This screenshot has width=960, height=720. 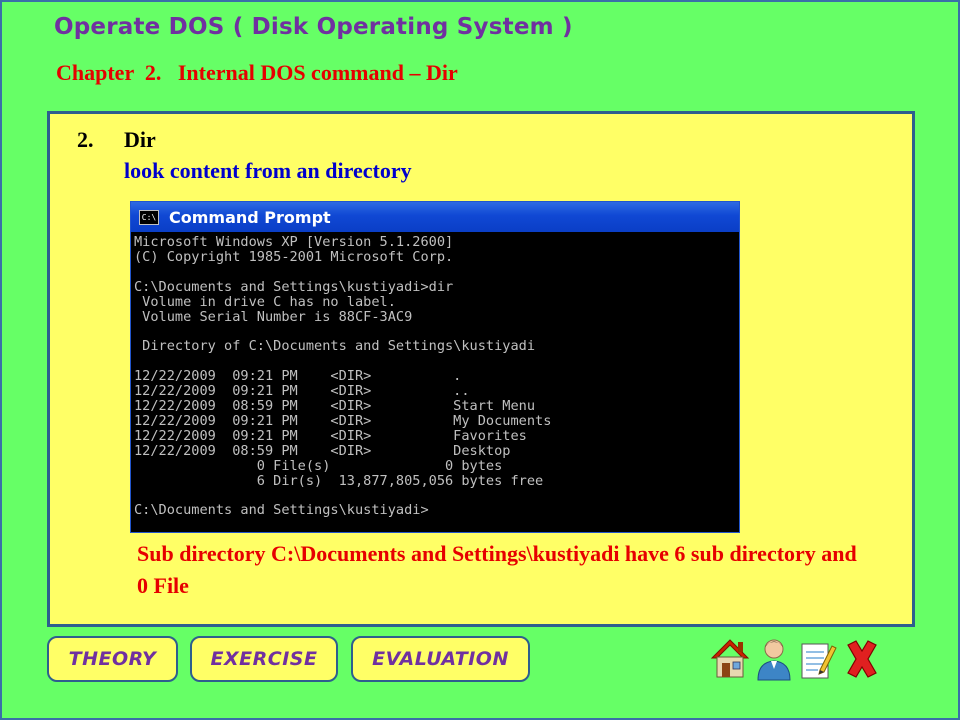 What do you see at coordinates (140, 139) in the screenshot?
I see `item-title: Dir` at bounding box center [140, 139].